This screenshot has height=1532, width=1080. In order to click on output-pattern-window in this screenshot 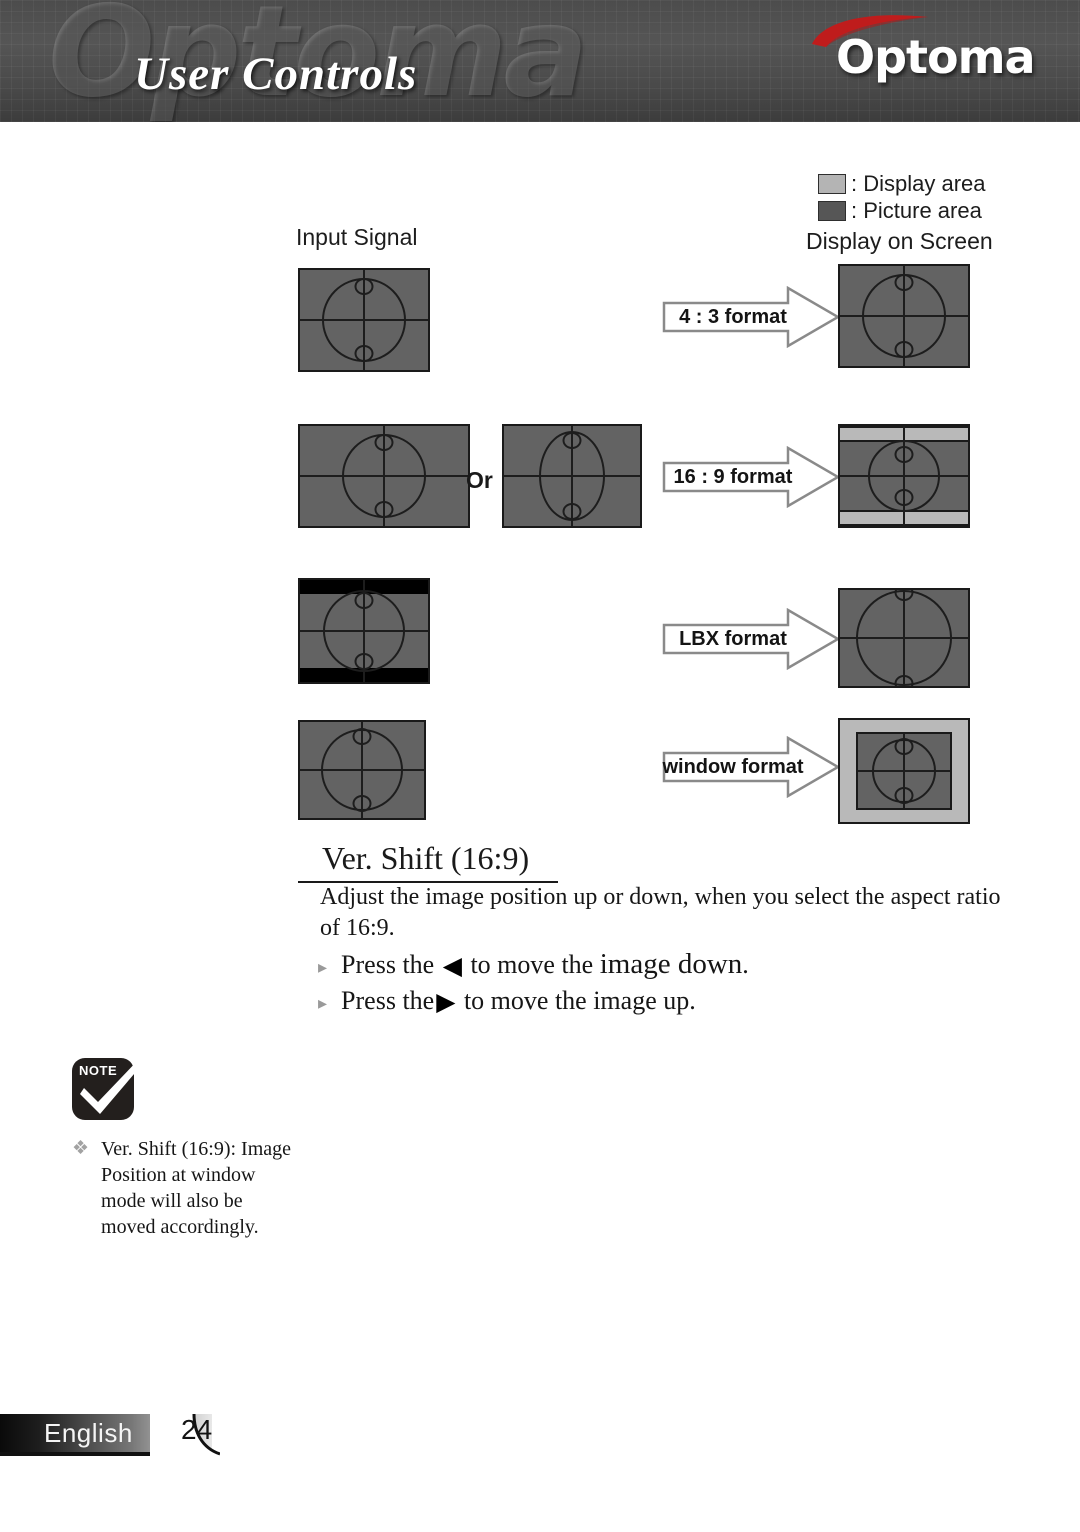, I will do `click(904, 771)`.